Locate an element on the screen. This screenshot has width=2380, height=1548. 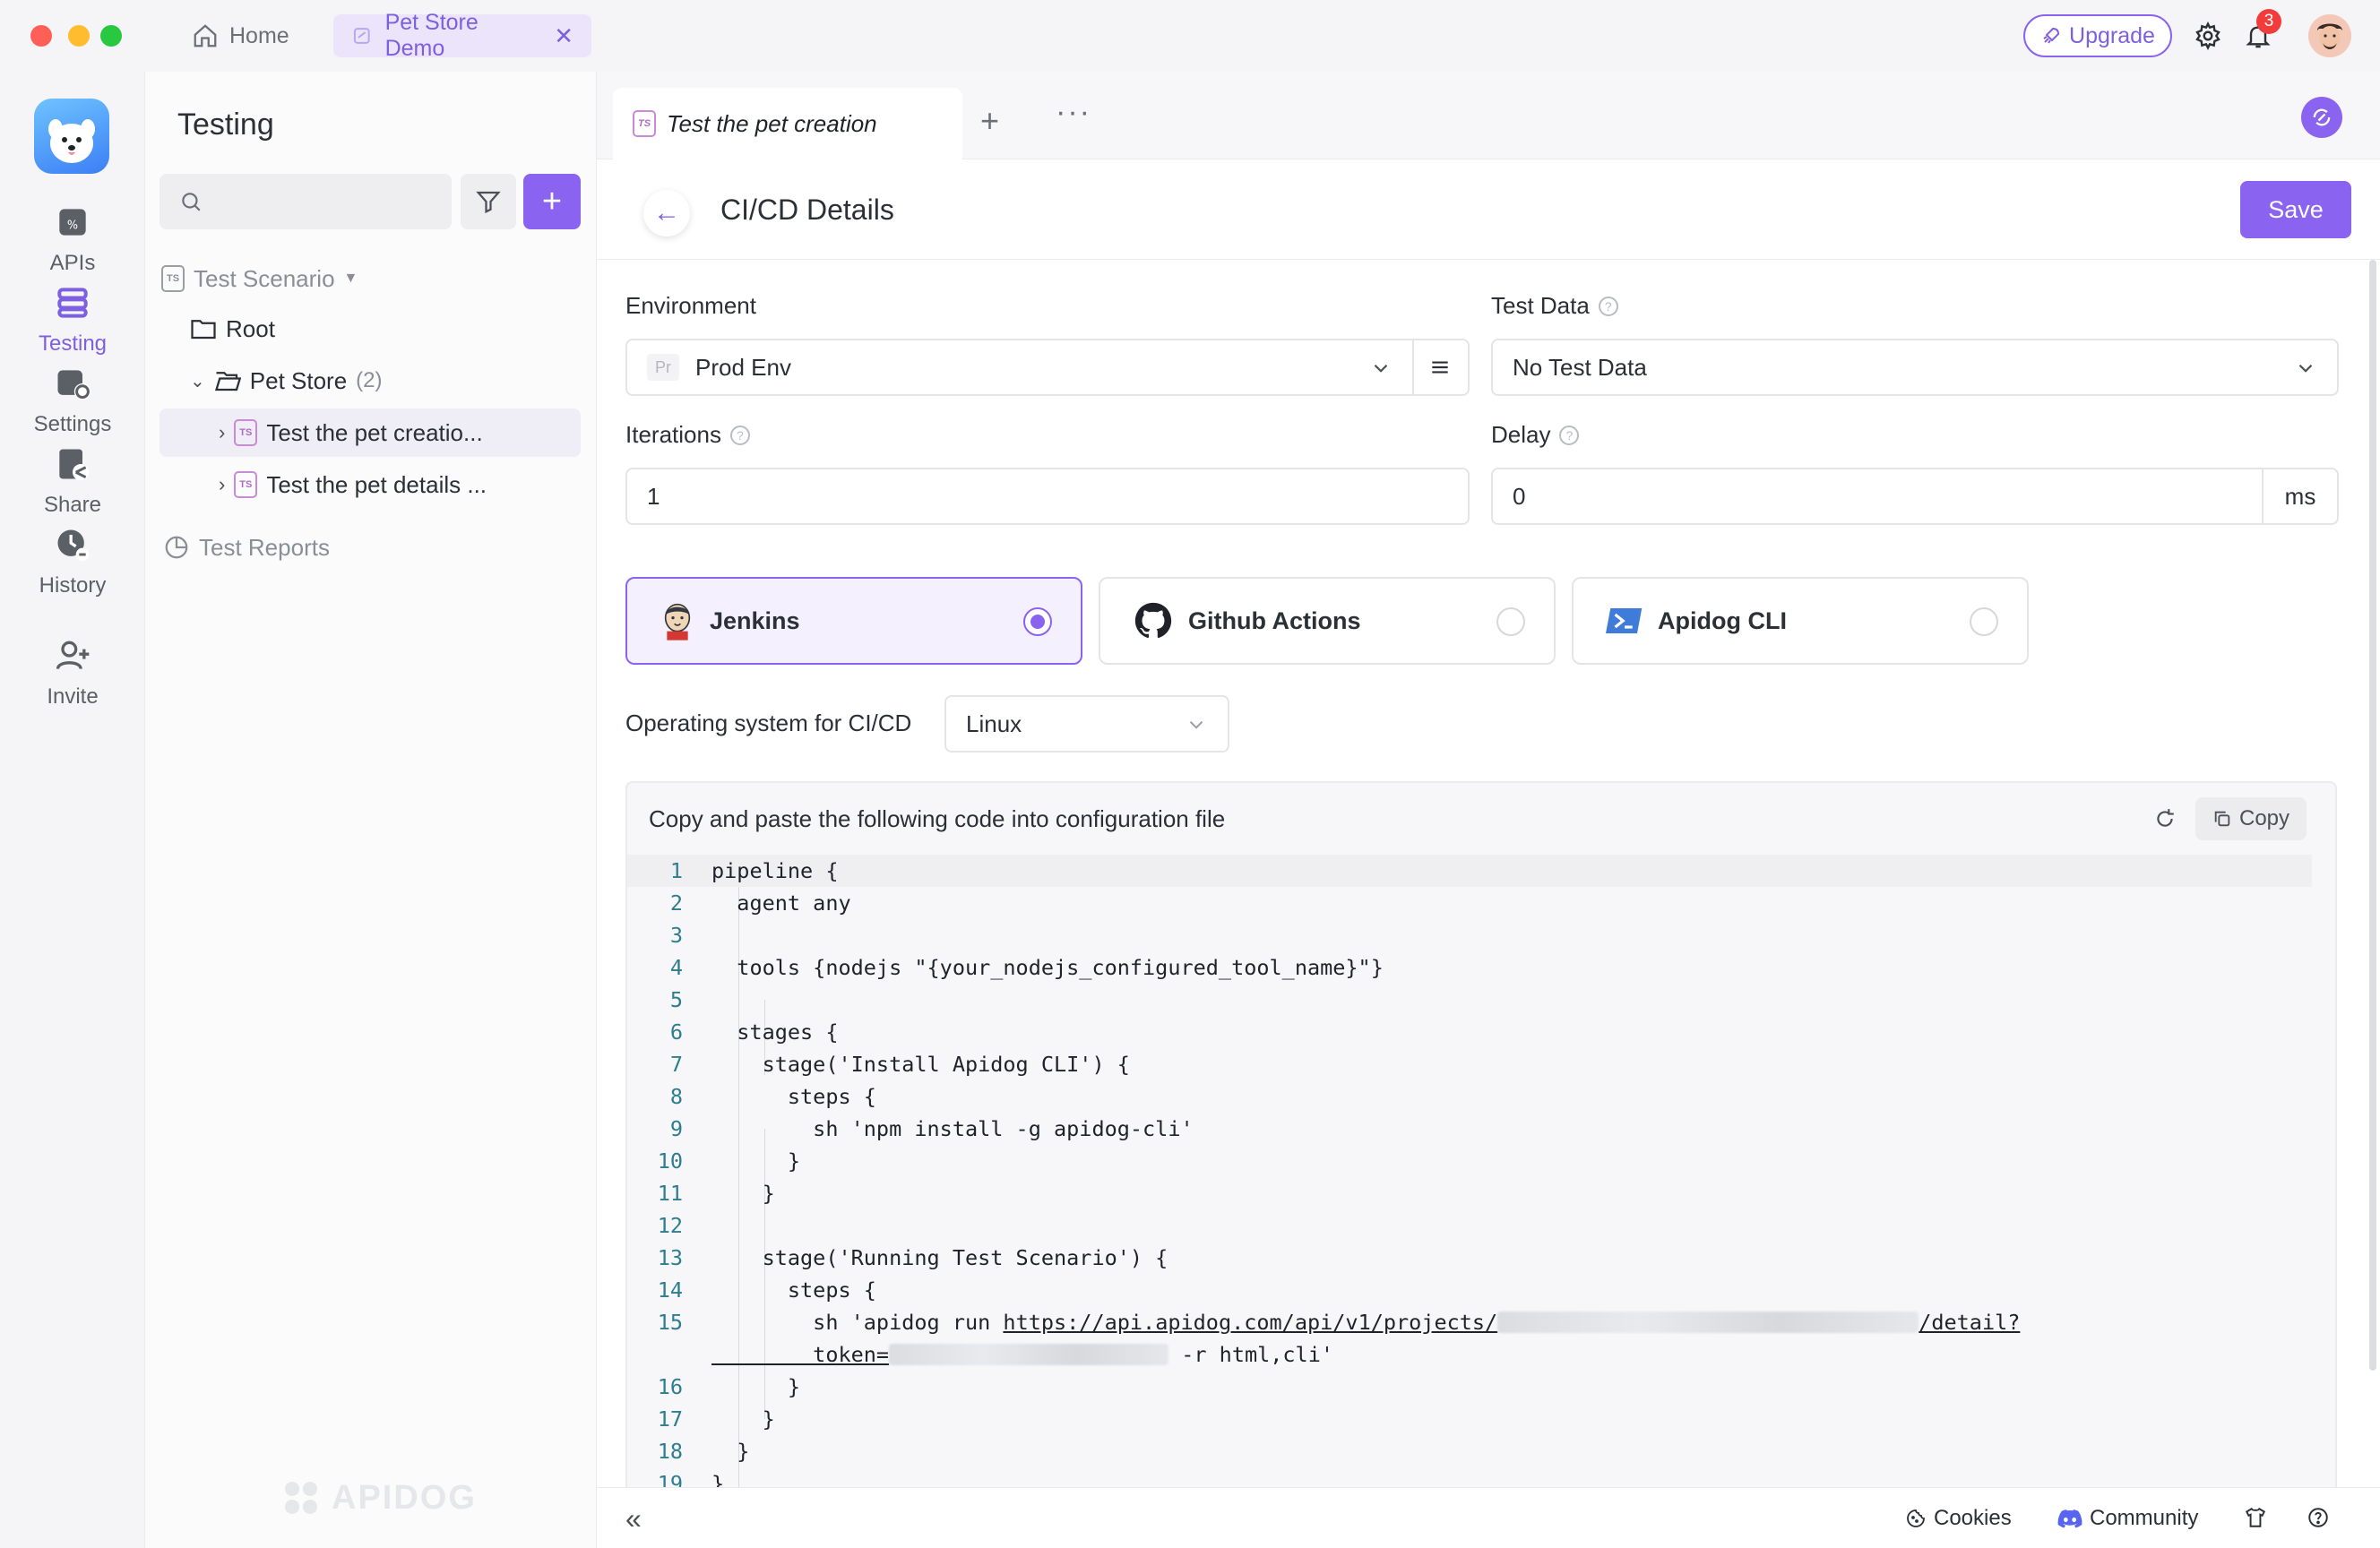
more-icon: ··· is located at coordinates (1074, 112).